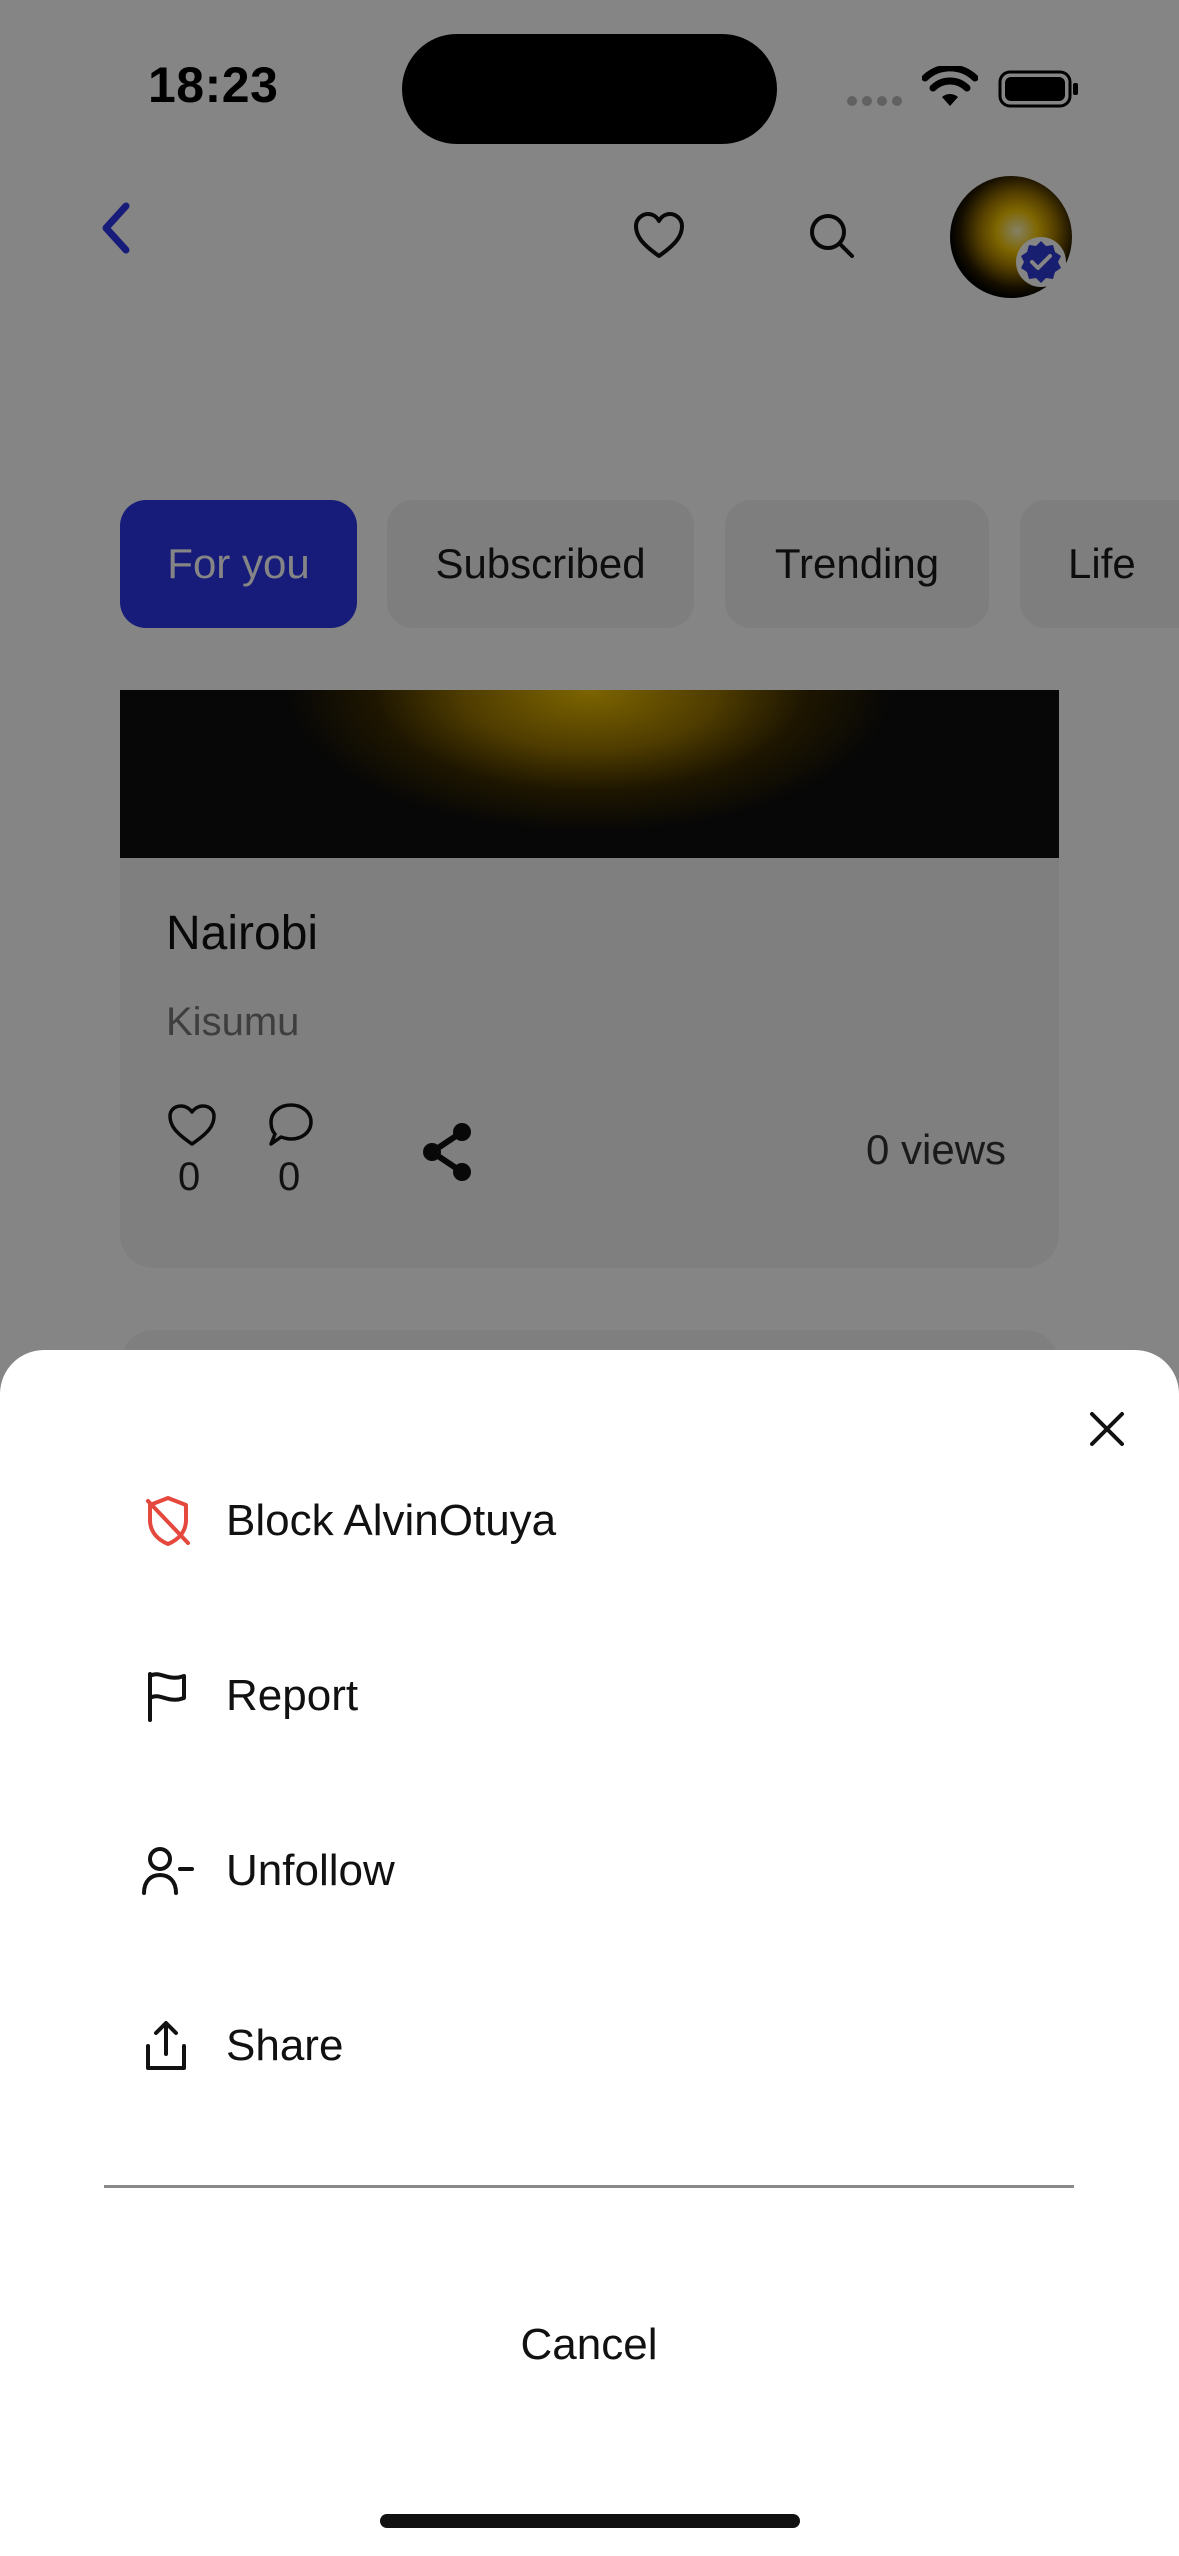  Describe the element at coordinates (175, 1521) in the screenshot. I see `shield-off-icon` at that location.